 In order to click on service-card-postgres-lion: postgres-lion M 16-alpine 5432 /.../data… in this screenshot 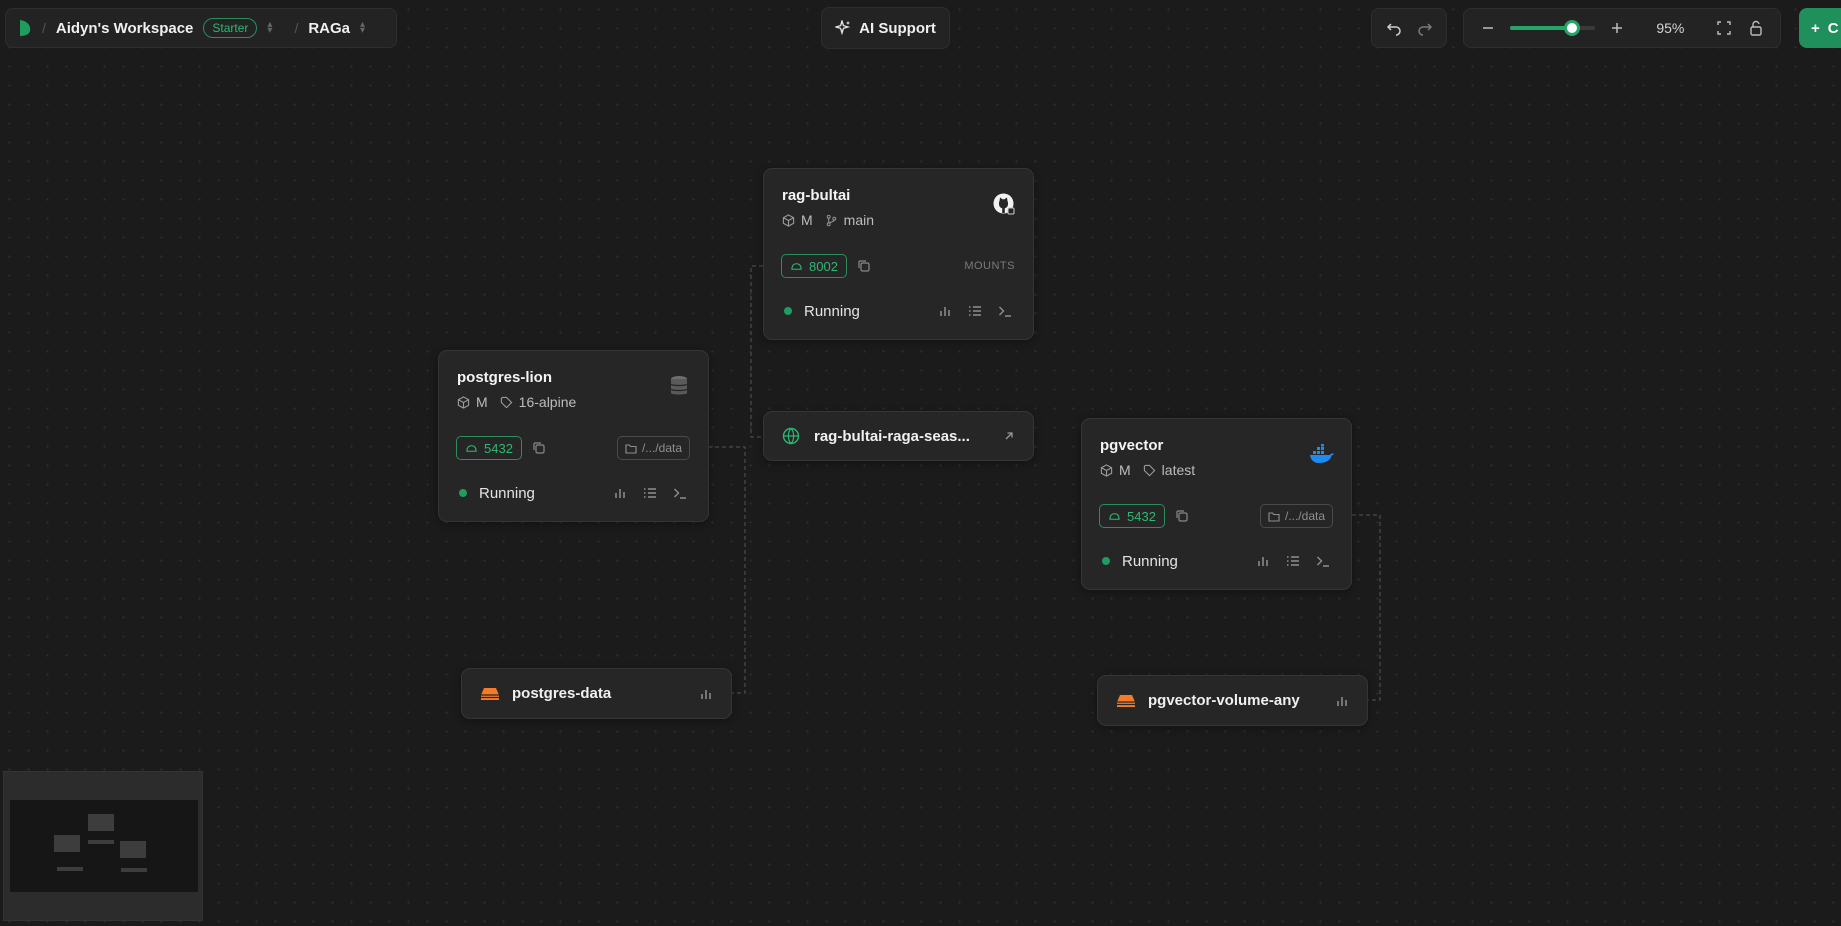, I will do `click(573, 436)`.